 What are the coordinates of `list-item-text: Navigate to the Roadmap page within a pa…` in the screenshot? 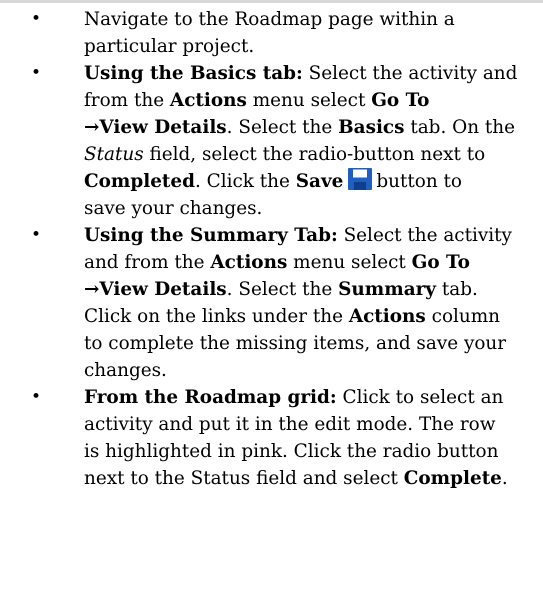 It's located at (309, 33).